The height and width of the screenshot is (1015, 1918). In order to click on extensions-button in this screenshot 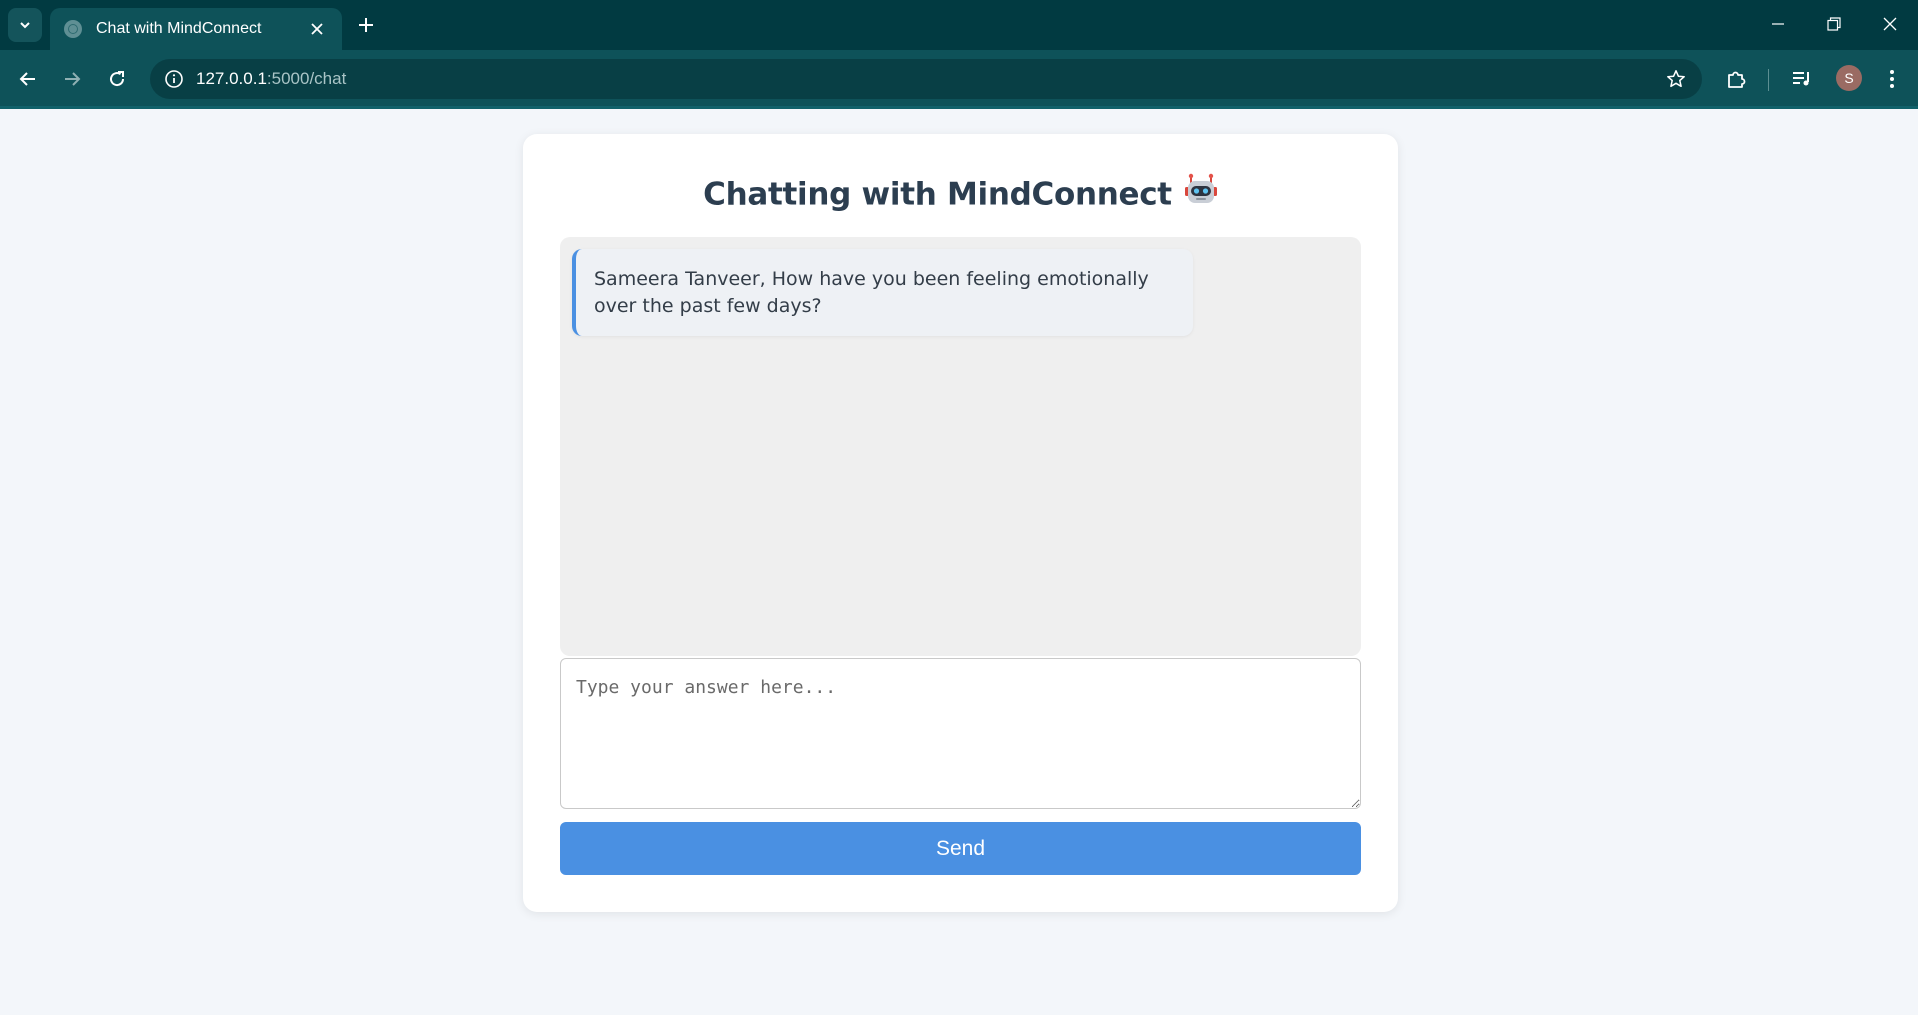, I will do `click(1736, 79)`.